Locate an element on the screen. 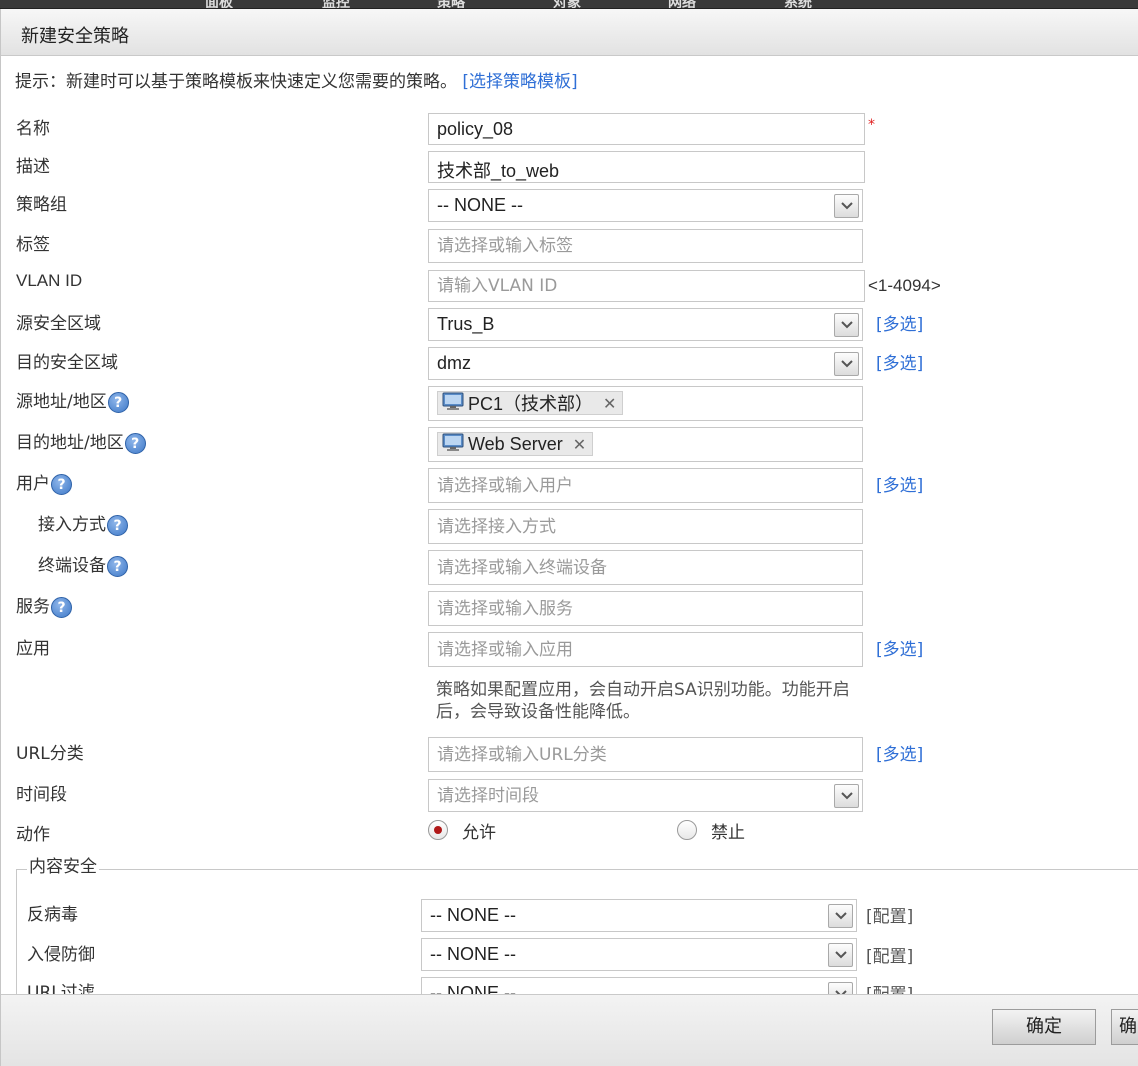 The height and width of the screenshot is (1066, 1138). description-label: 描述 is located at coordinates (33, 167).